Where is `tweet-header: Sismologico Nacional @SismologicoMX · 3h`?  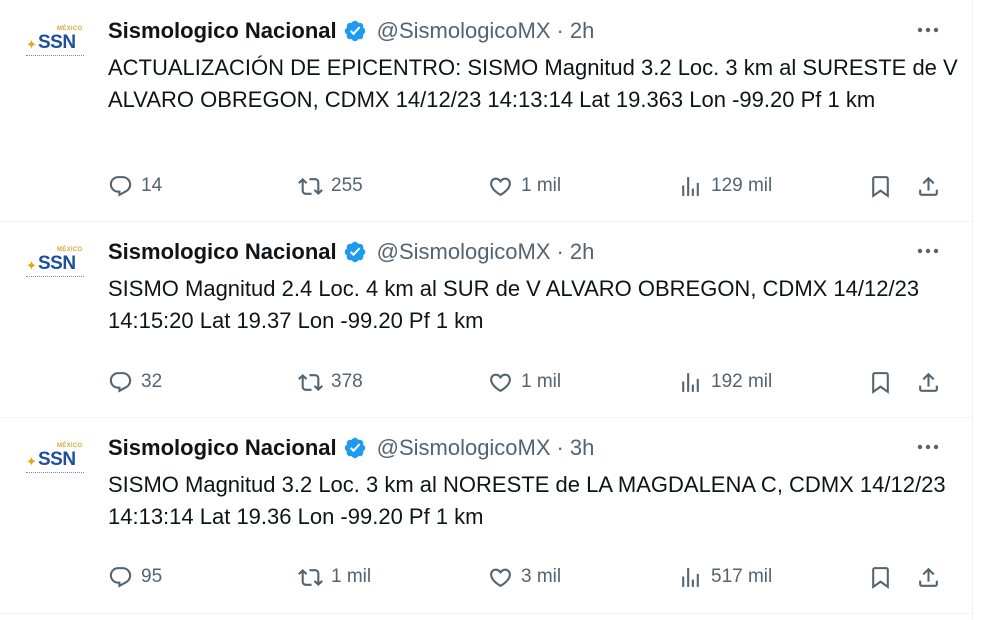
tweet-header: Sismologico Nacional @SismologicoMX · 3h is located at coordinates (351, 448).